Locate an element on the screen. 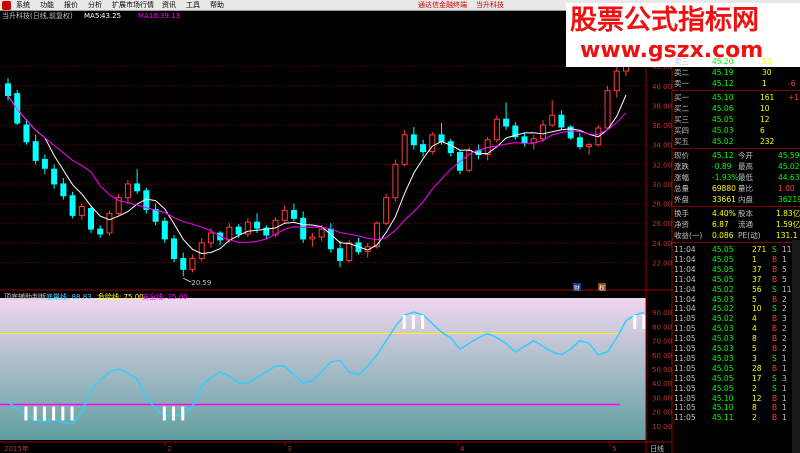 The image size is (800, 453). top-signal-bar is located at coordinates (635, 322).